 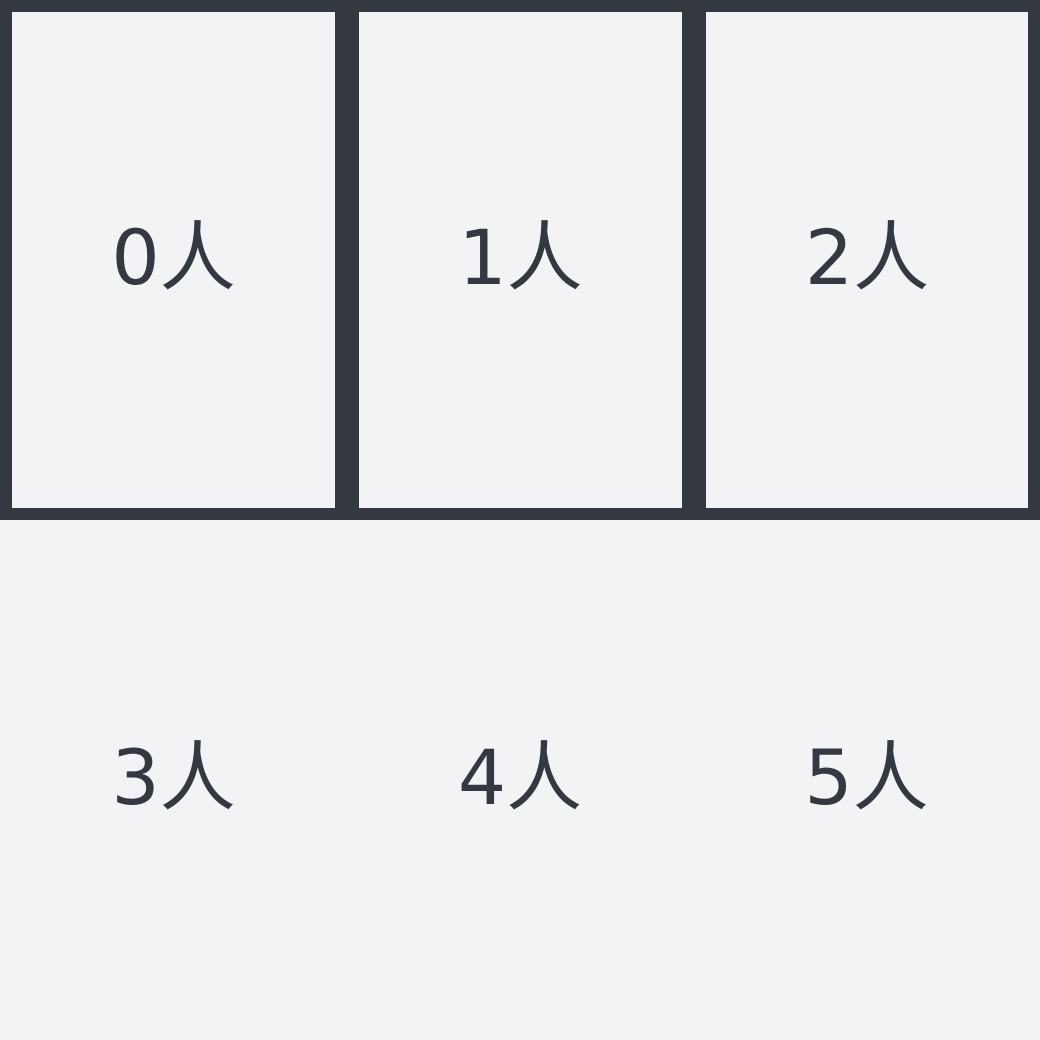 I want to click on people-option-label: 4人, so click(x=520, y=777).